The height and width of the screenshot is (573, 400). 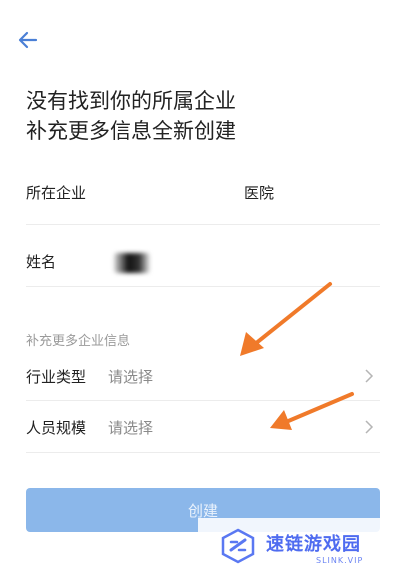 What do you see at coordinates (131, 116) in the screenshot?
I see `page-title: 没有找到你的所属企业 补充更多信息全新创建` at bounding box center [131, 116].